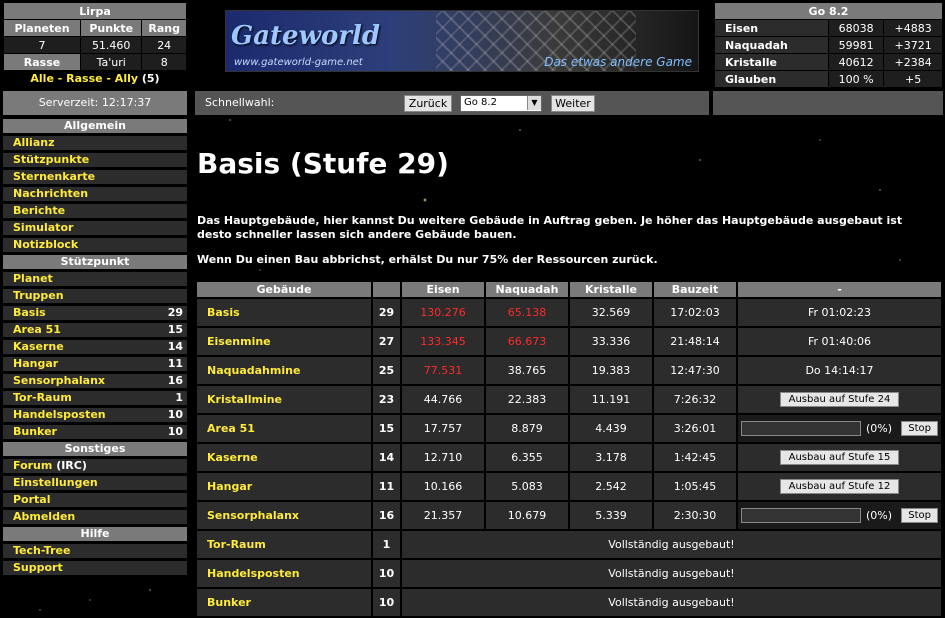 The image size is (945, 618). Describe the element at coordinates (527, 370) in the screenshot. I see `cost-naquadah: 38.765` at that location.